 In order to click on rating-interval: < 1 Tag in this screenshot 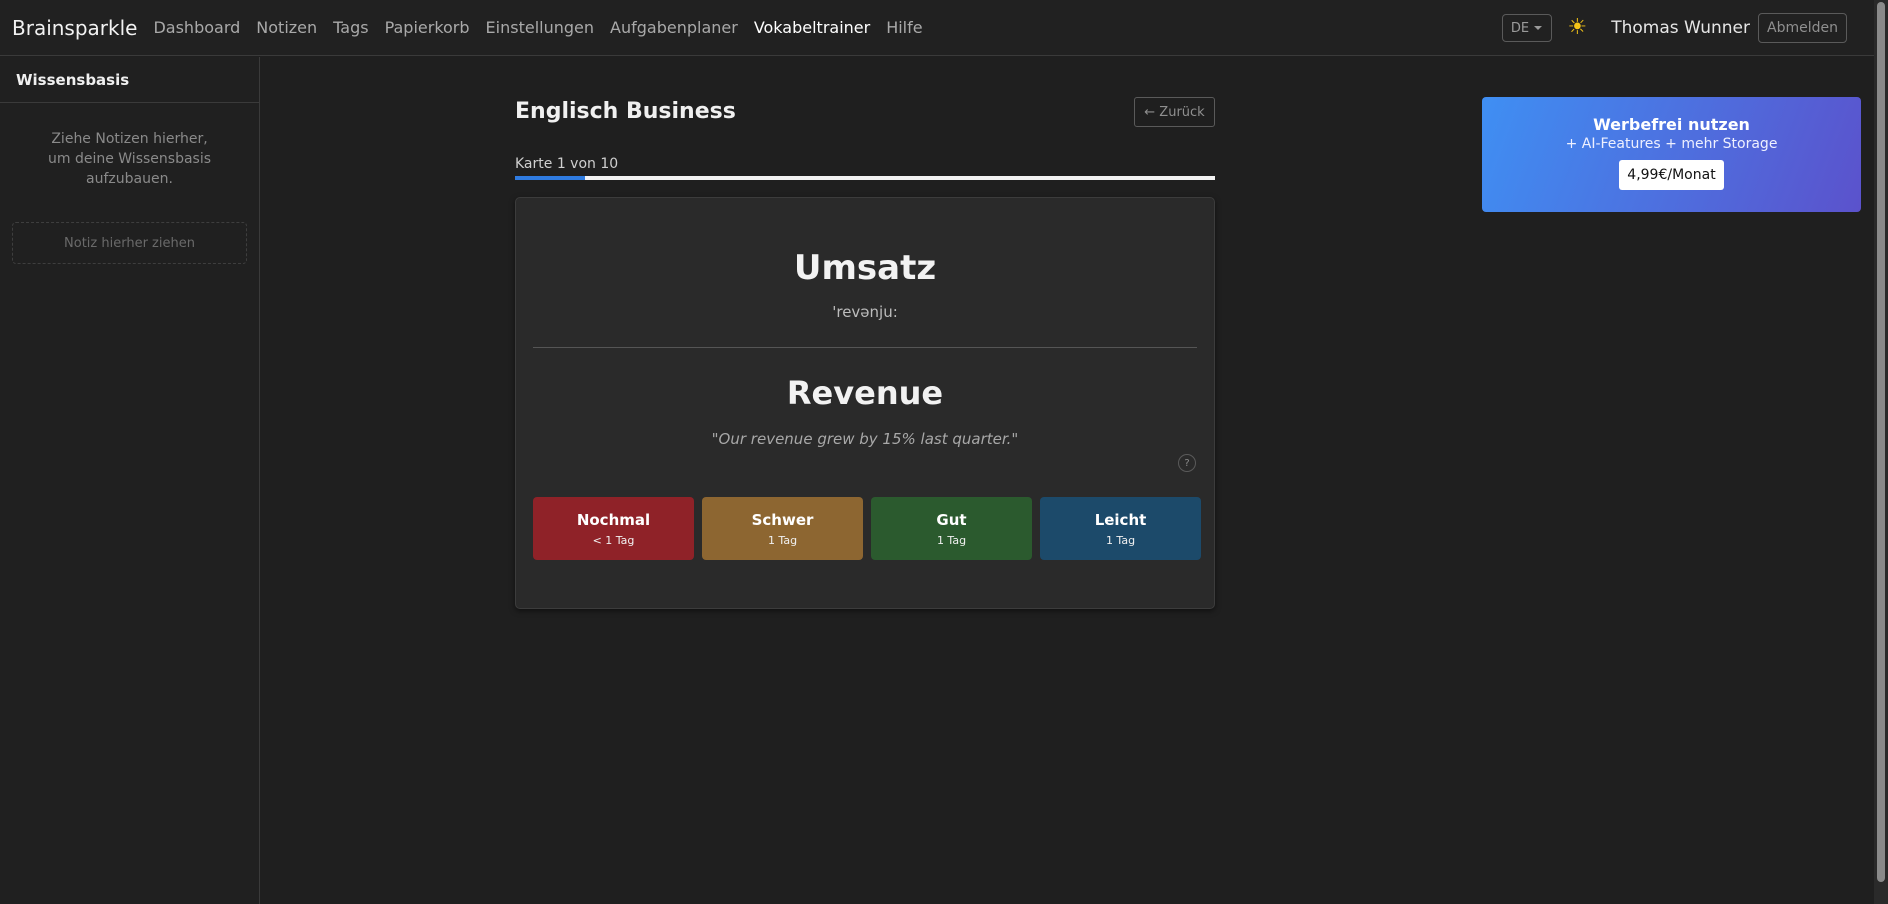, I will do `click(613, 540)`.